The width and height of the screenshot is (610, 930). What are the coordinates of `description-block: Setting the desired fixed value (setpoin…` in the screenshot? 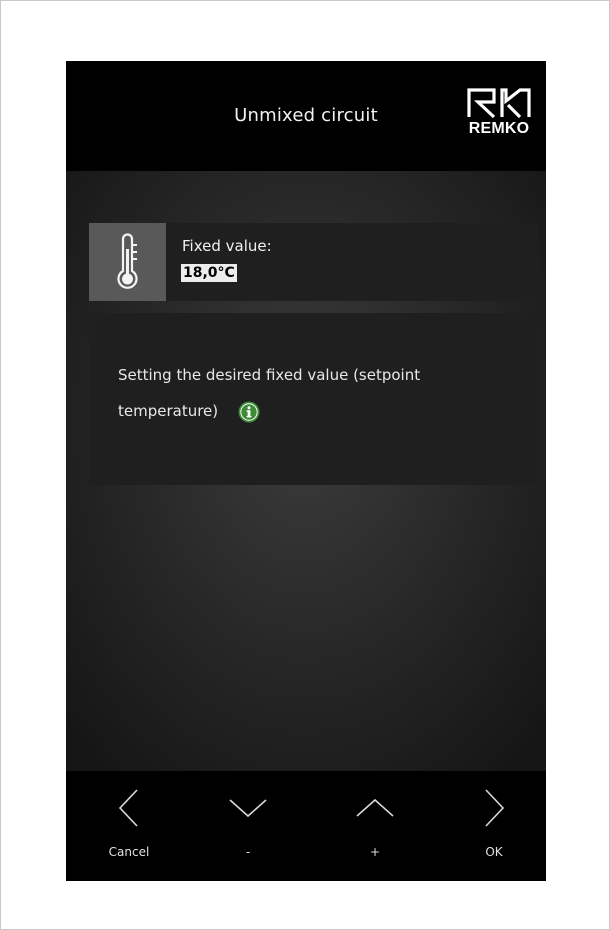 It's located at (318, 393).